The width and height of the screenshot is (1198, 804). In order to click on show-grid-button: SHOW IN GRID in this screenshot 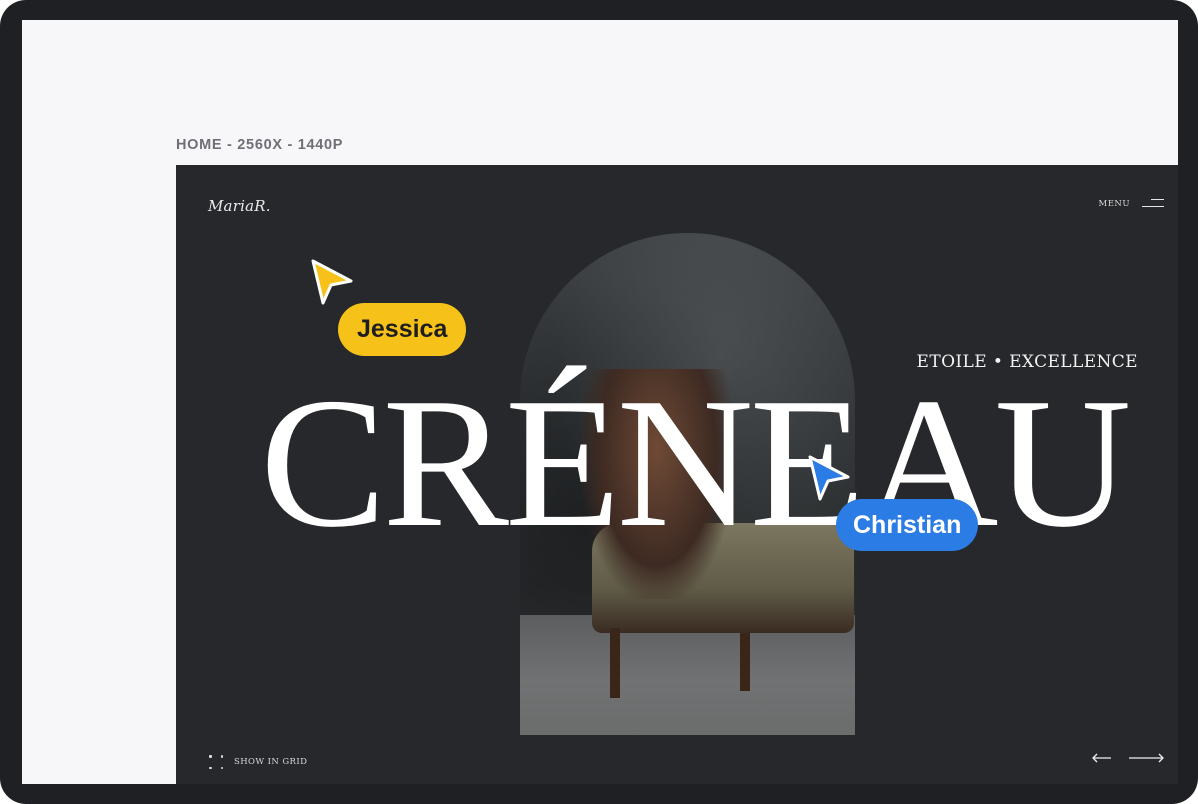, I will do `click(257, 762)`.